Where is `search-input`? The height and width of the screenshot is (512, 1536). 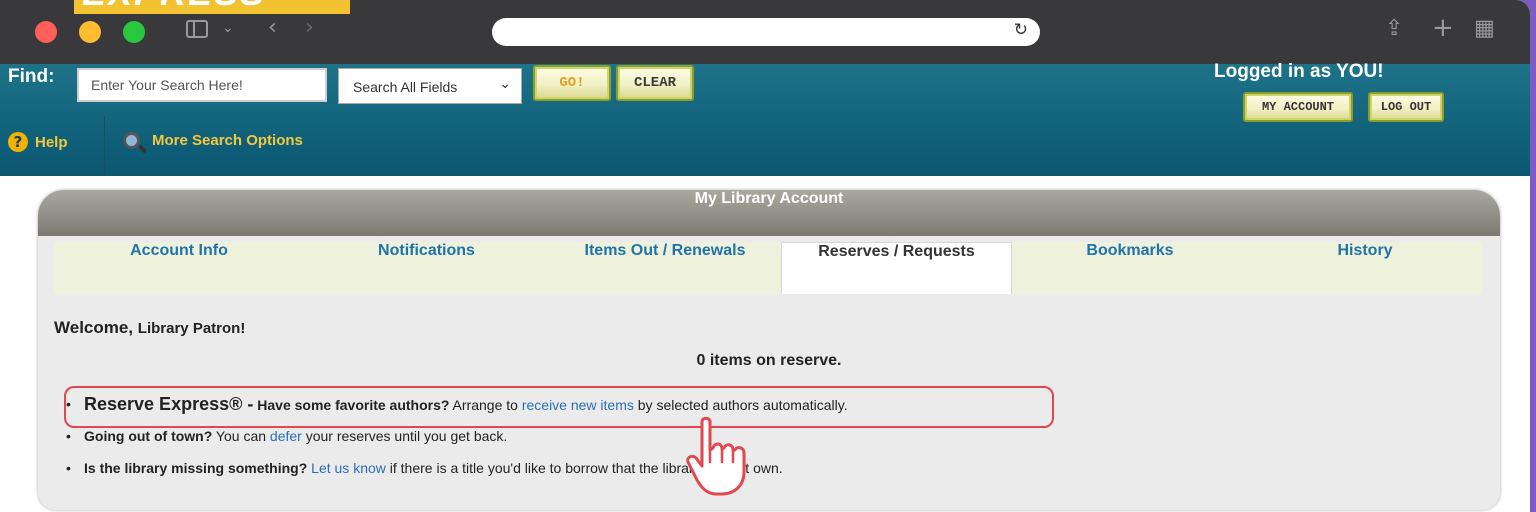 search-input is located at coordinates (202, 85).